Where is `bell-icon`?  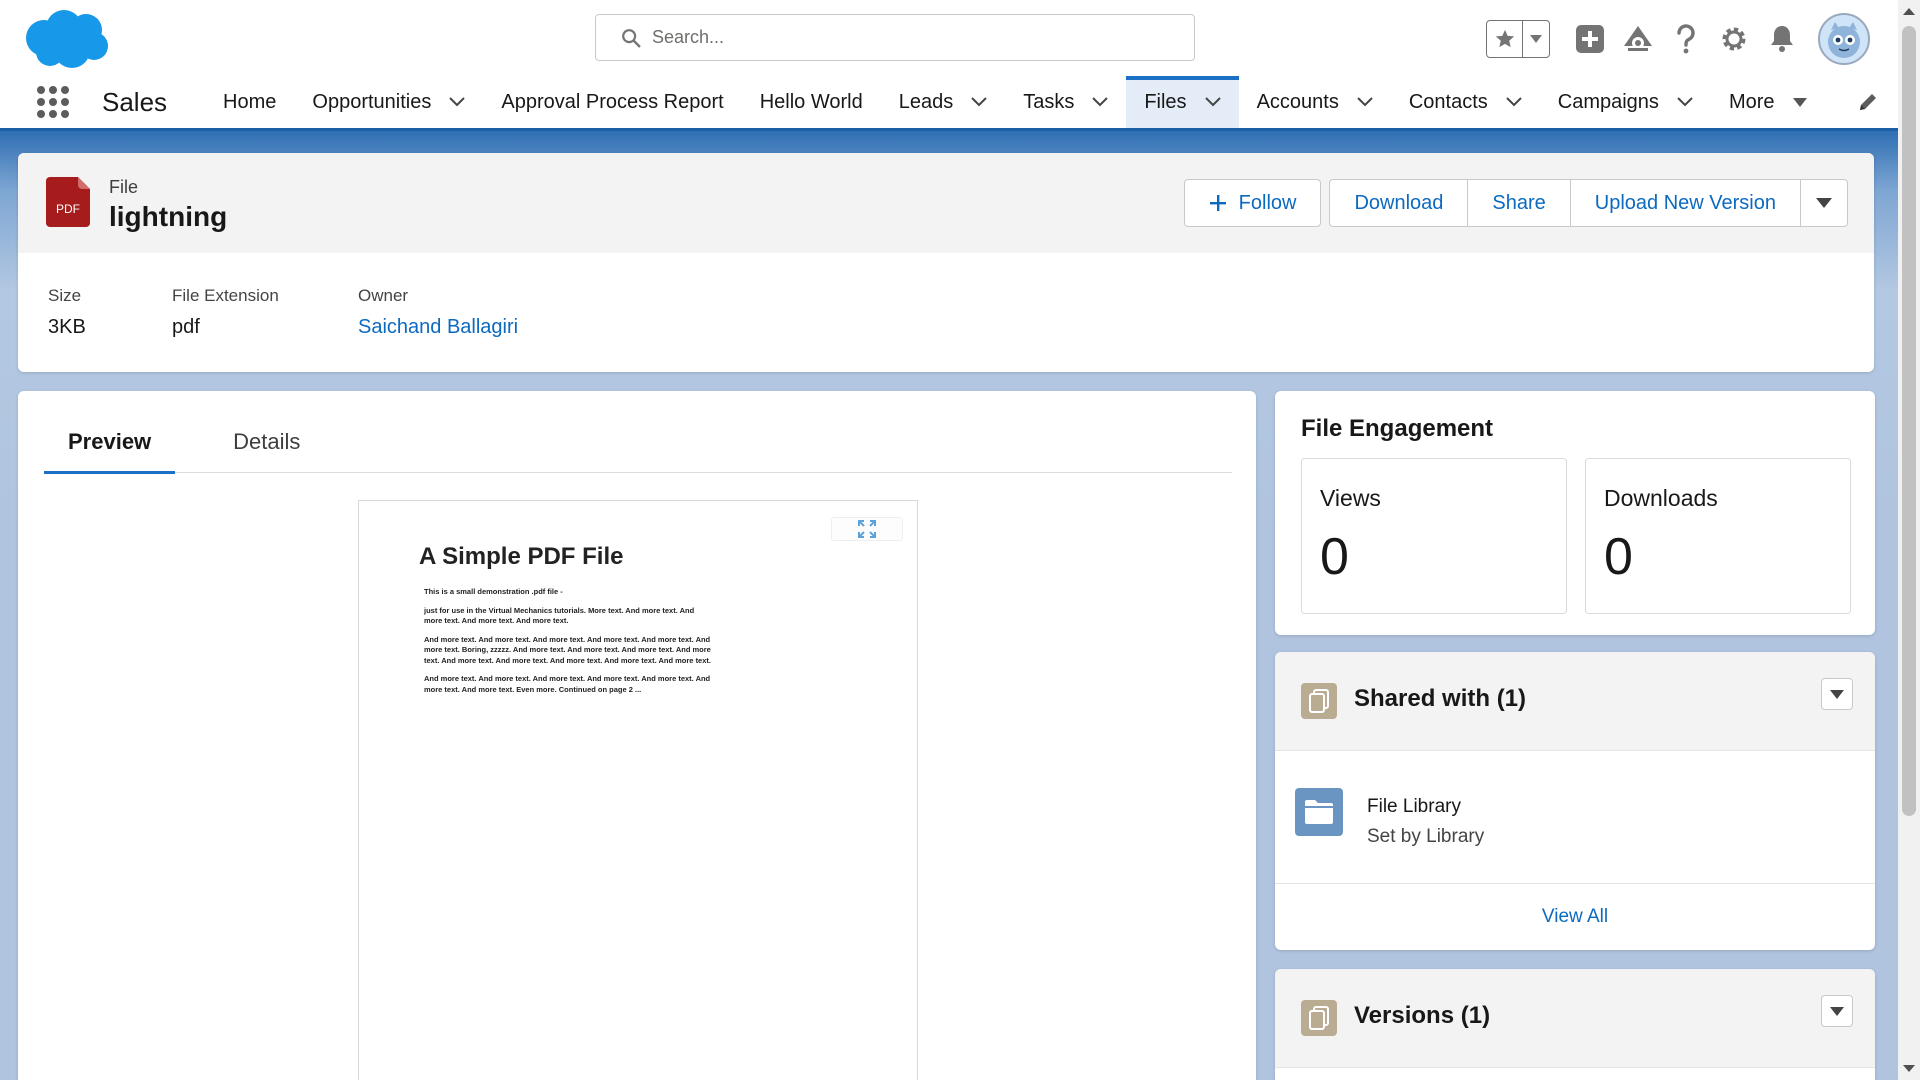
bell-icon is located at coordinates (1782, 39).